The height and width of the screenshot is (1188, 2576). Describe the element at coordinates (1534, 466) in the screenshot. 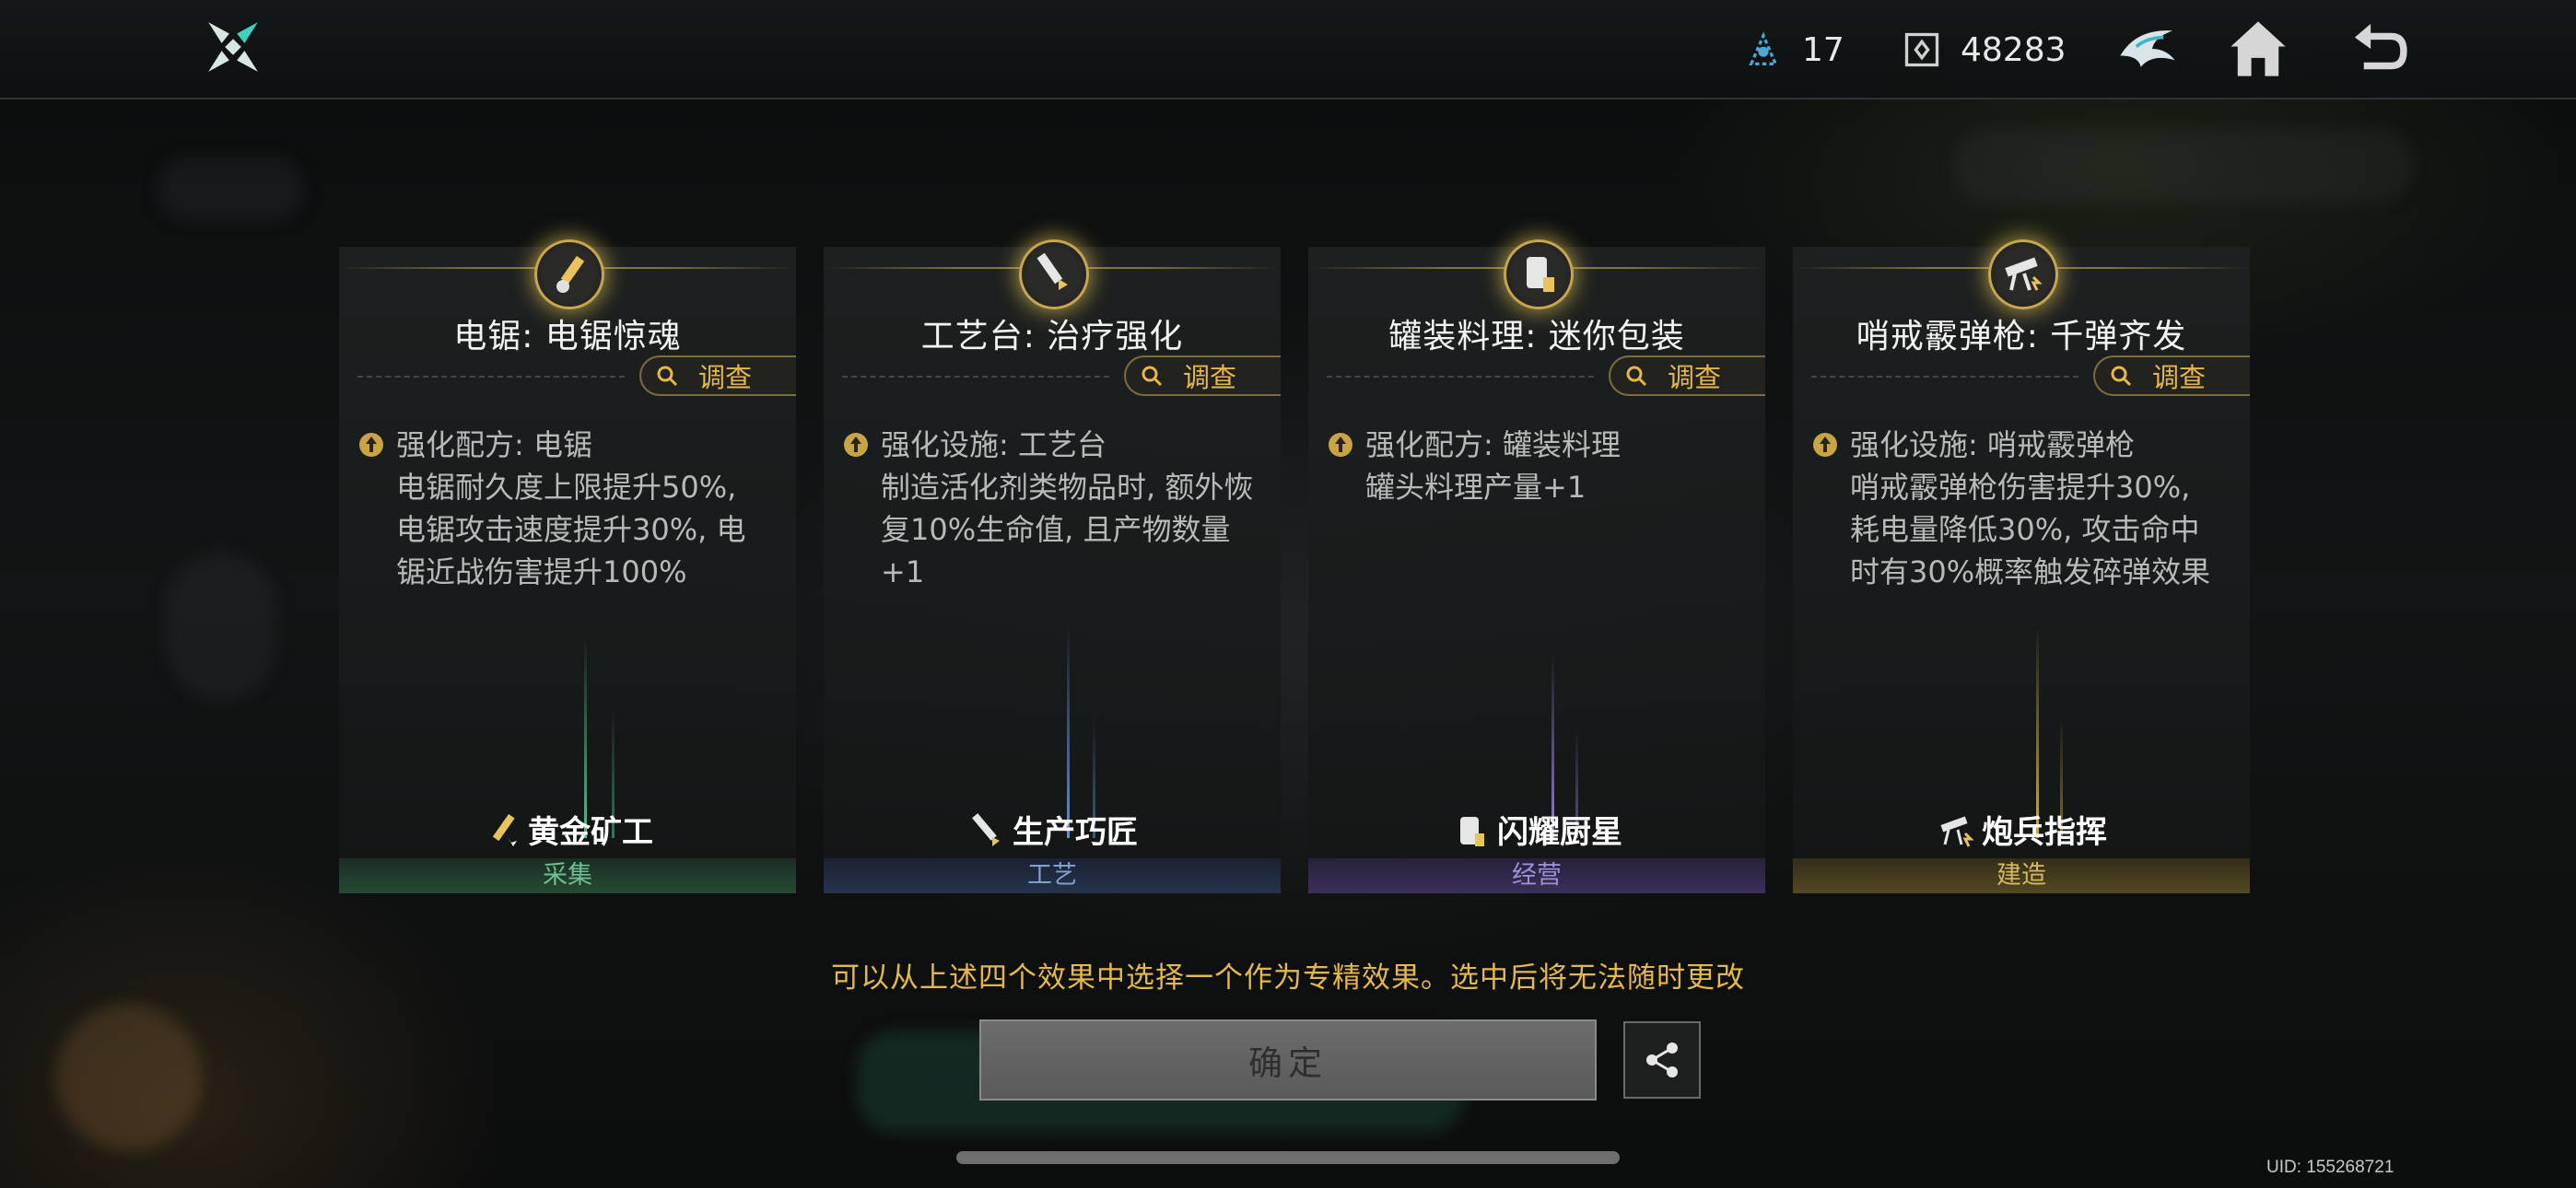

I see `card-description: 强化配方: 罐装料理 罐头料理产量+1` at that location.